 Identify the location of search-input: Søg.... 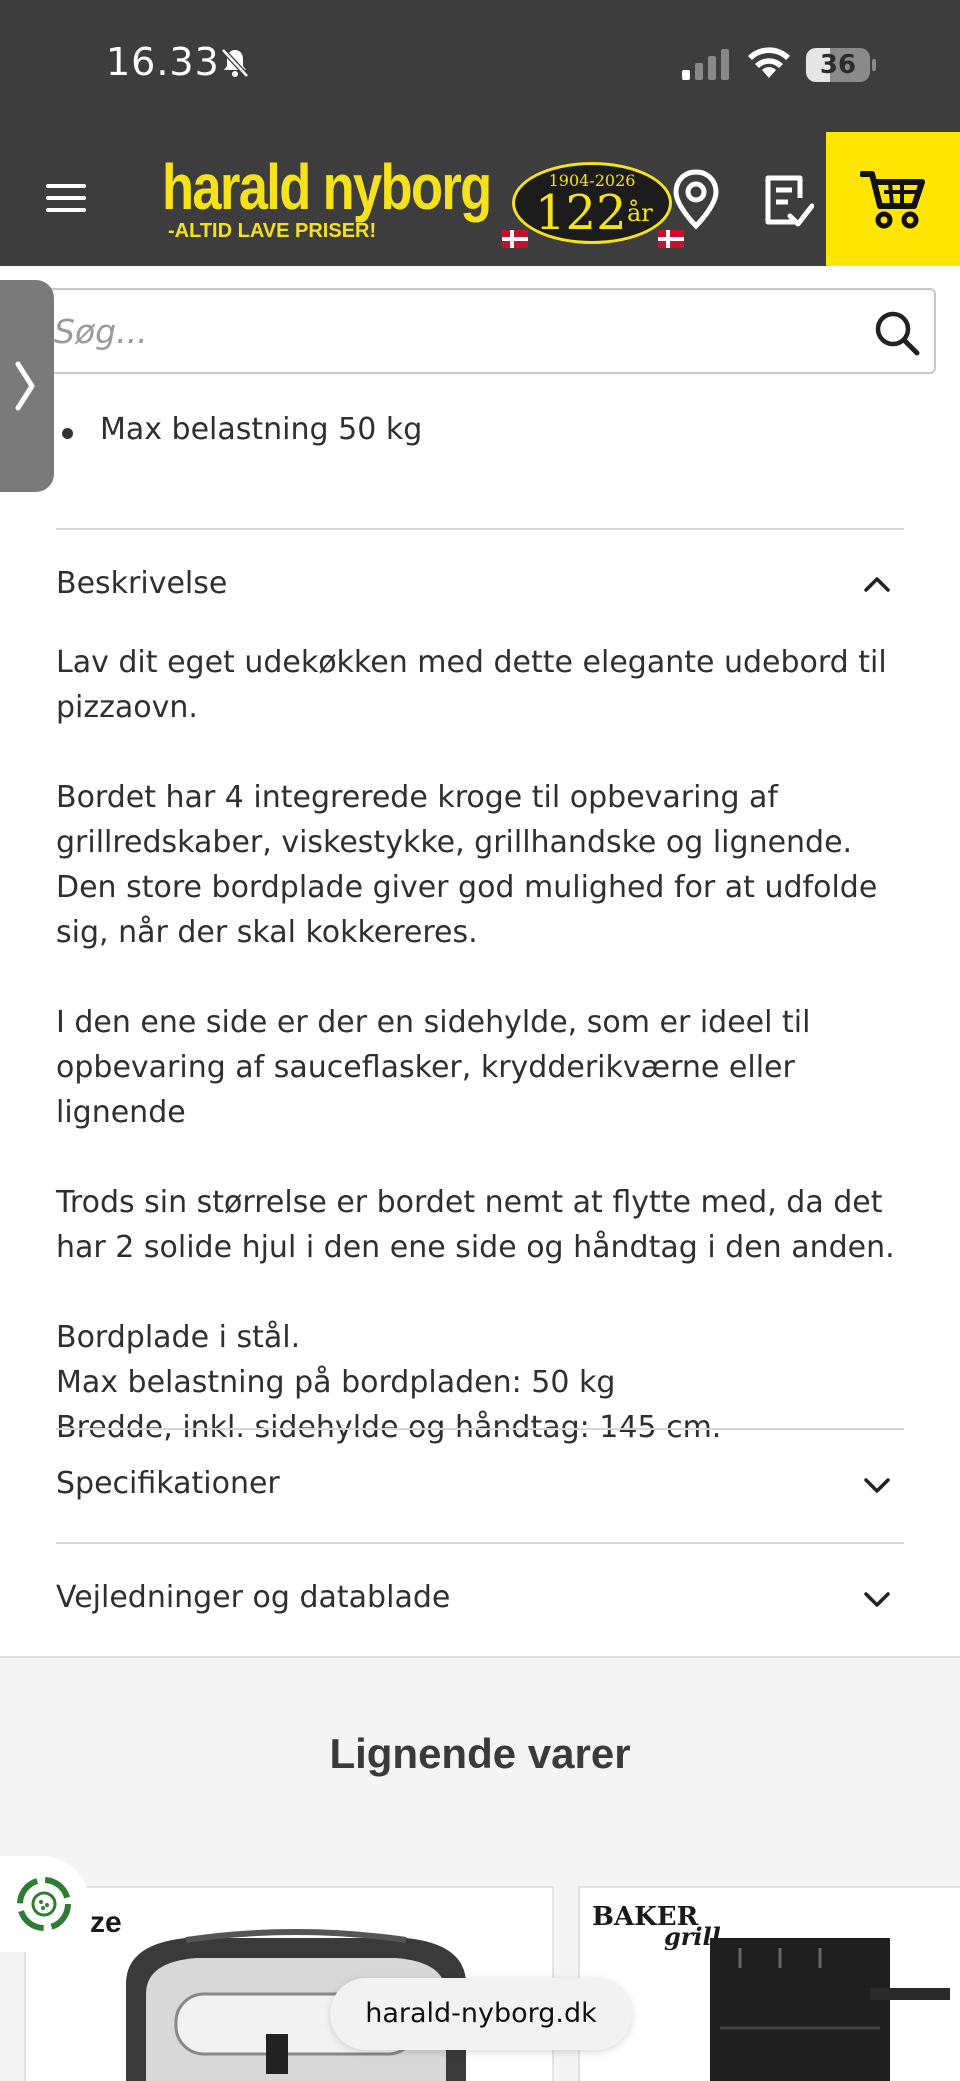
(480, 331).